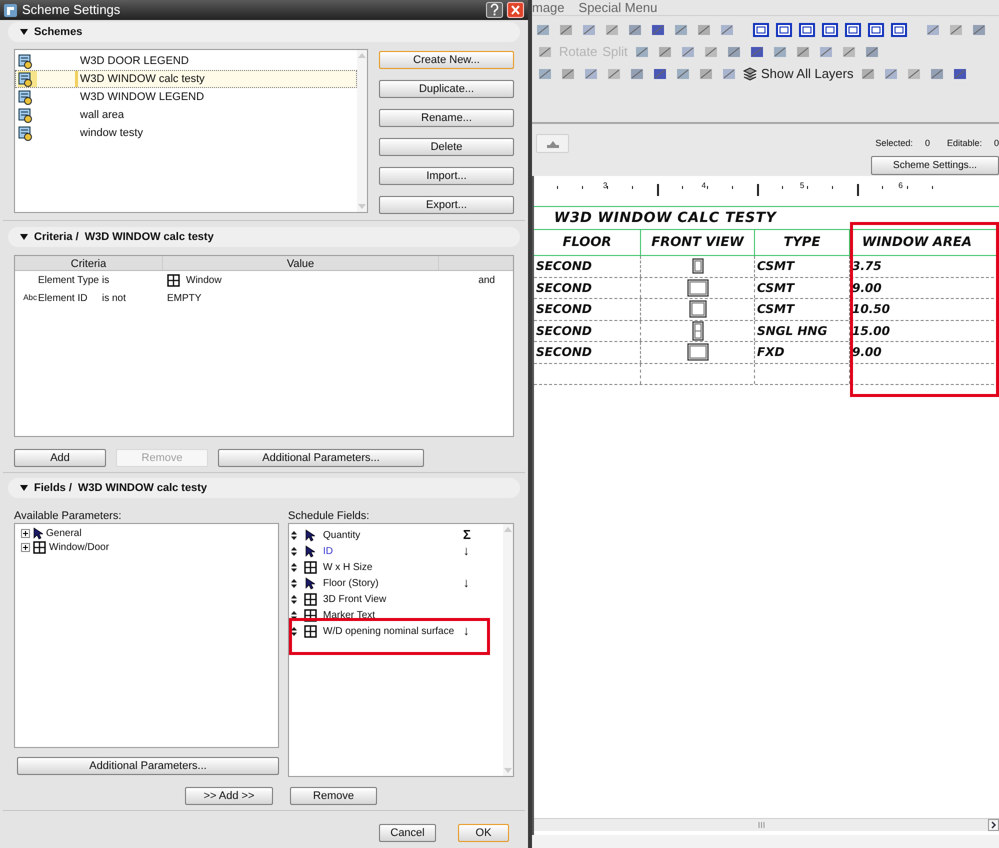  What do you see at coordinates (798, 74) in the screenshot?
I see `show-layers-button: Show All Layers` at bounding box center [798, 74].